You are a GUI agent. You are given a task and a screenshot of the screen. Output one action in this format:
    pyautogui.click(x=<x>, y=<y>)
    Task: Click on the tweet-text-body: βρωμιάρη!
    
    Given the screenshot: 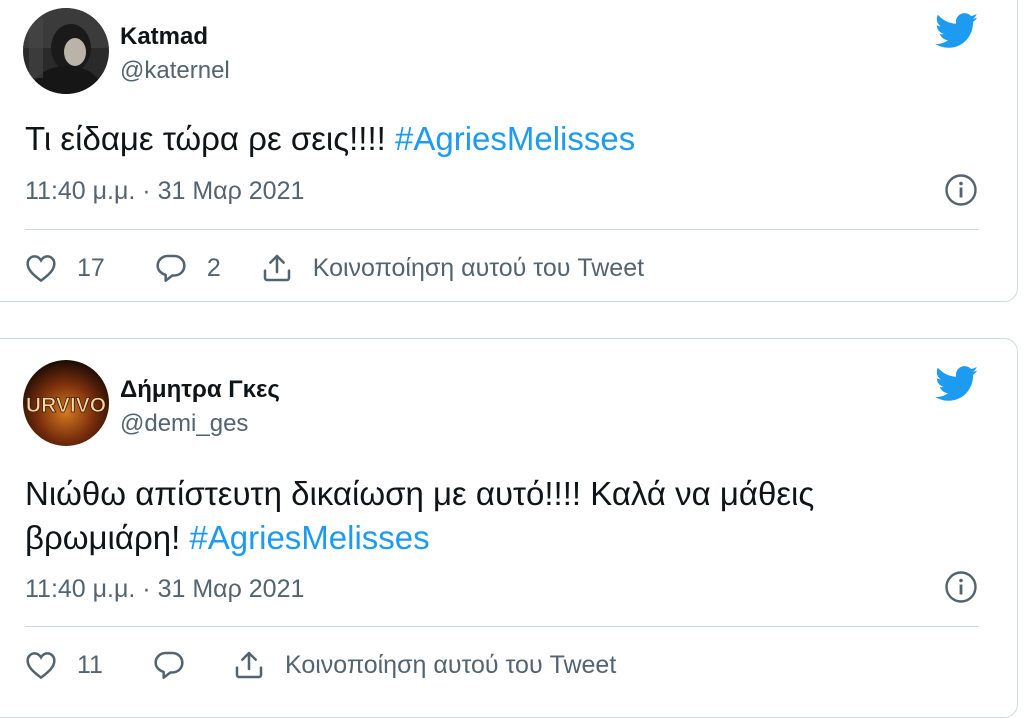 What is the action you would take?
    pyautogui.click(x=107, y=537)
    